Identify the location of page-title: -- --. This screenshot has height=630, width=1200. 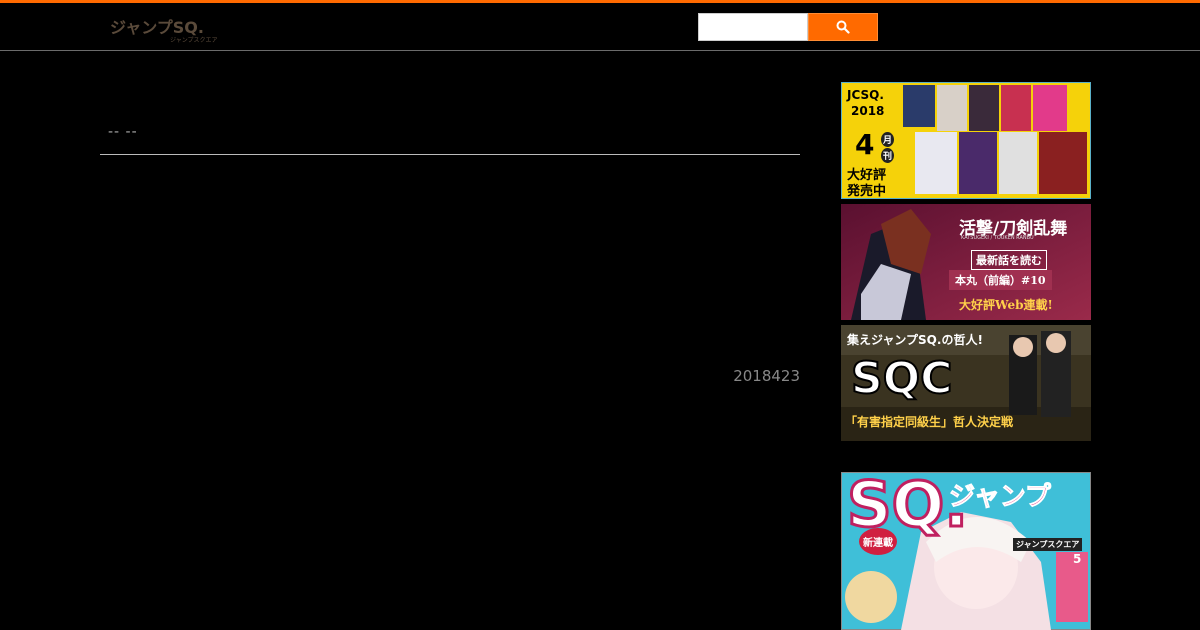
(123, 132).